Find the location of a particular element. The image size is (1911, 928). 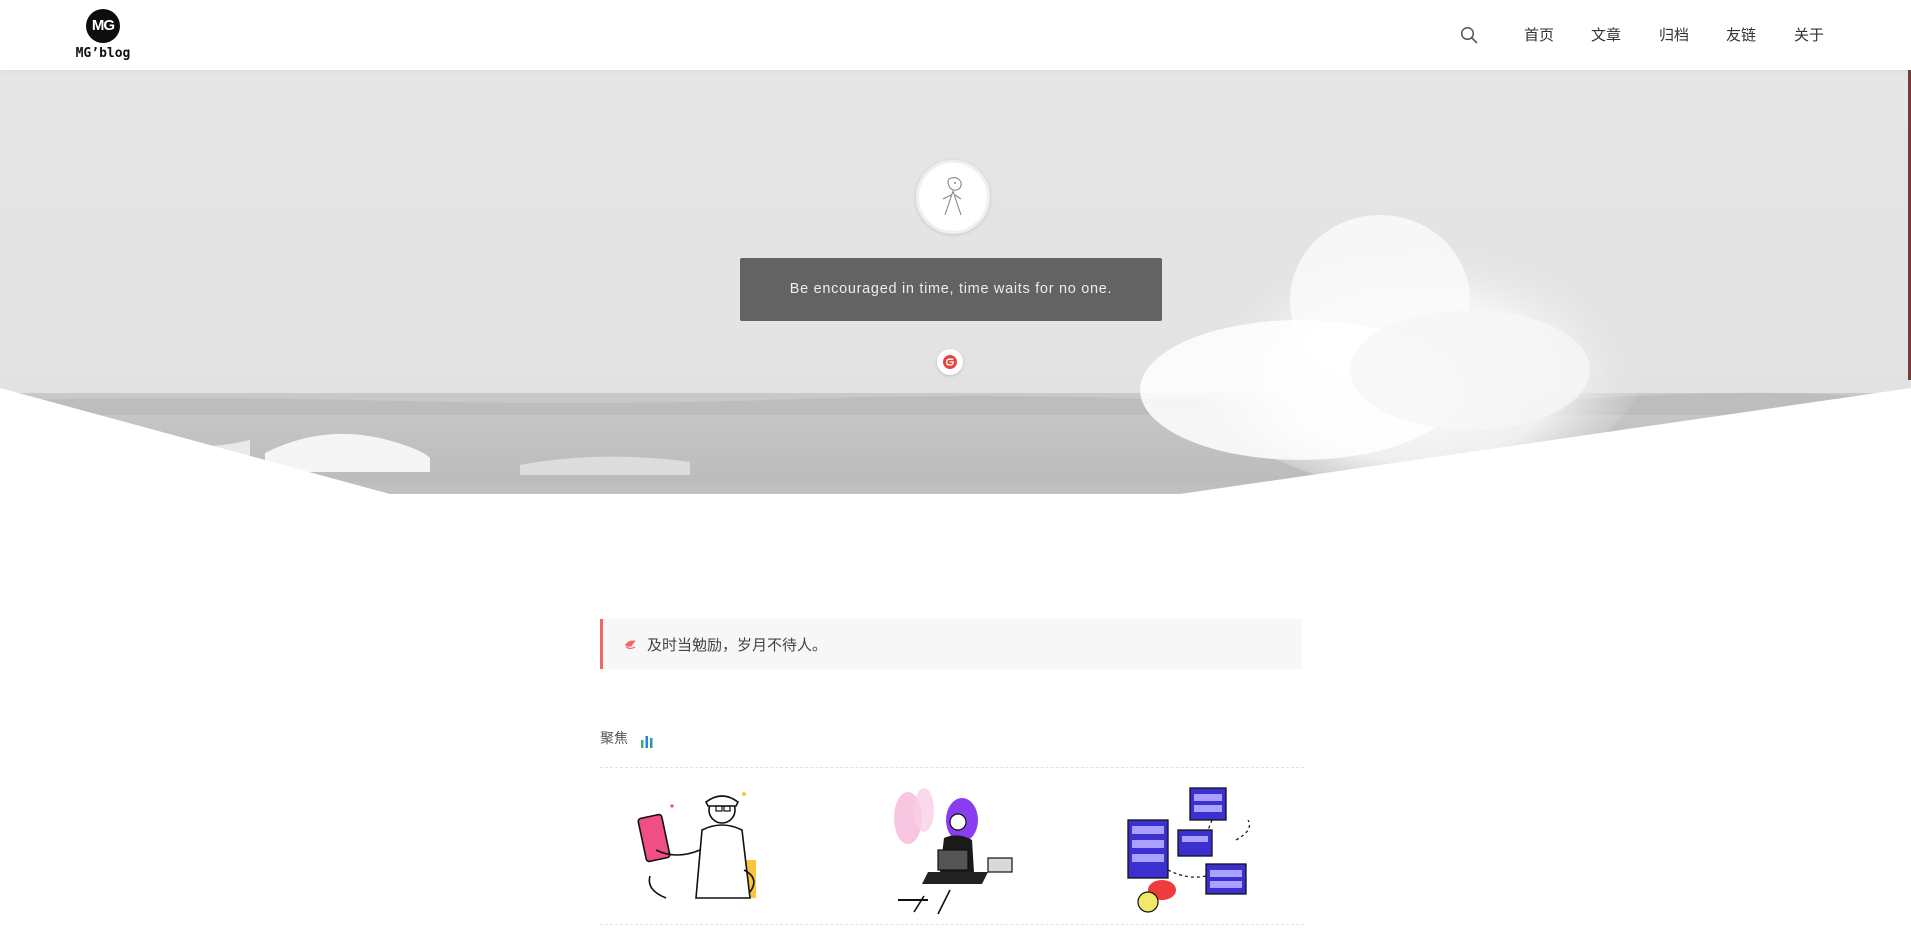

focus-title: 聚焦 is located at coordinates (614, 739).